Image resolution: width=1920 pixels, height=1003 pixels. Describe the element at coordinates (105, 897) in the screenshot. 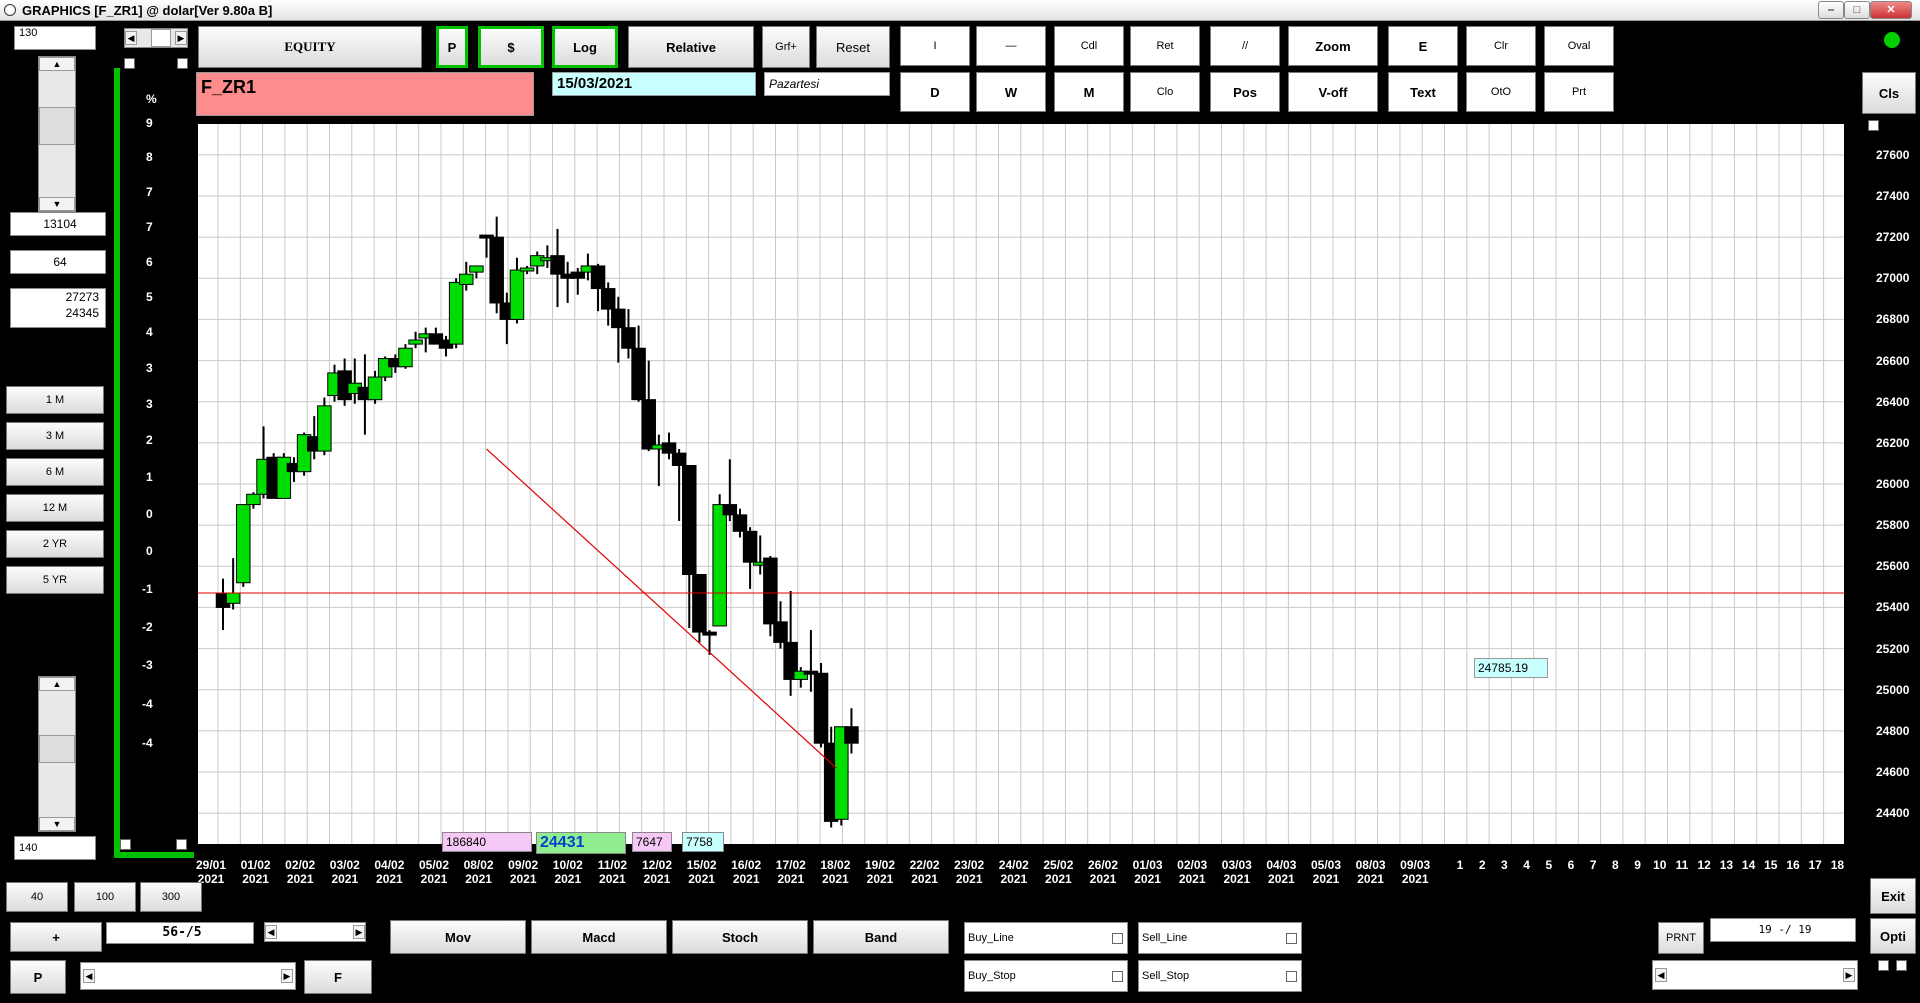

I see `b100-button: 100` at that location.